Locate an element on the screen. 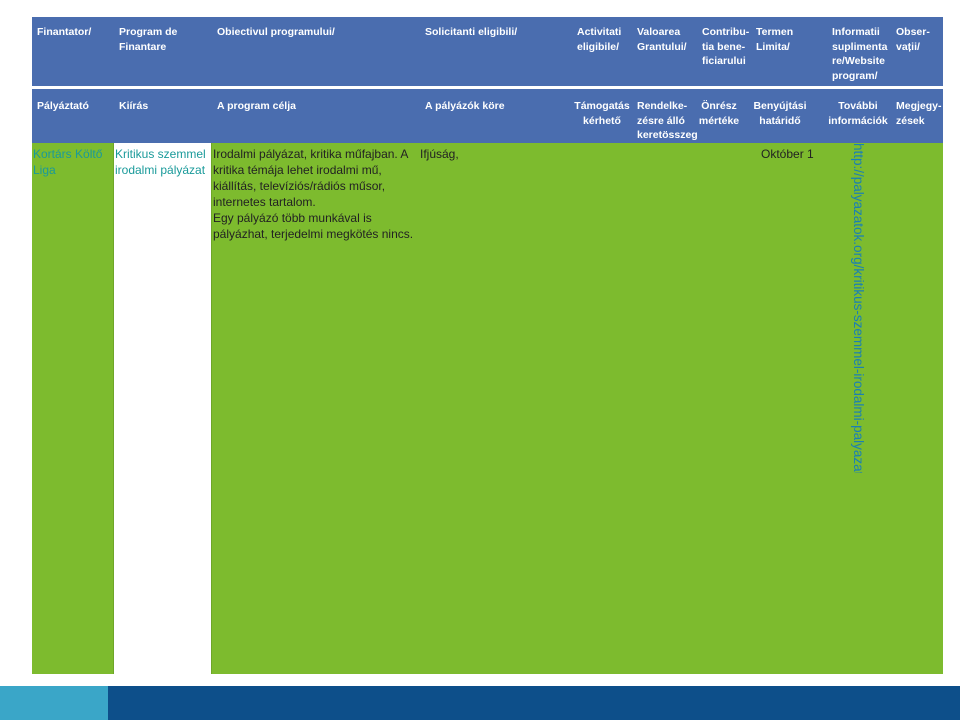 This screenshot has height=720, width=960. cell-palyazok-kore: Ifjúság, is located at coordinates (439, 154).